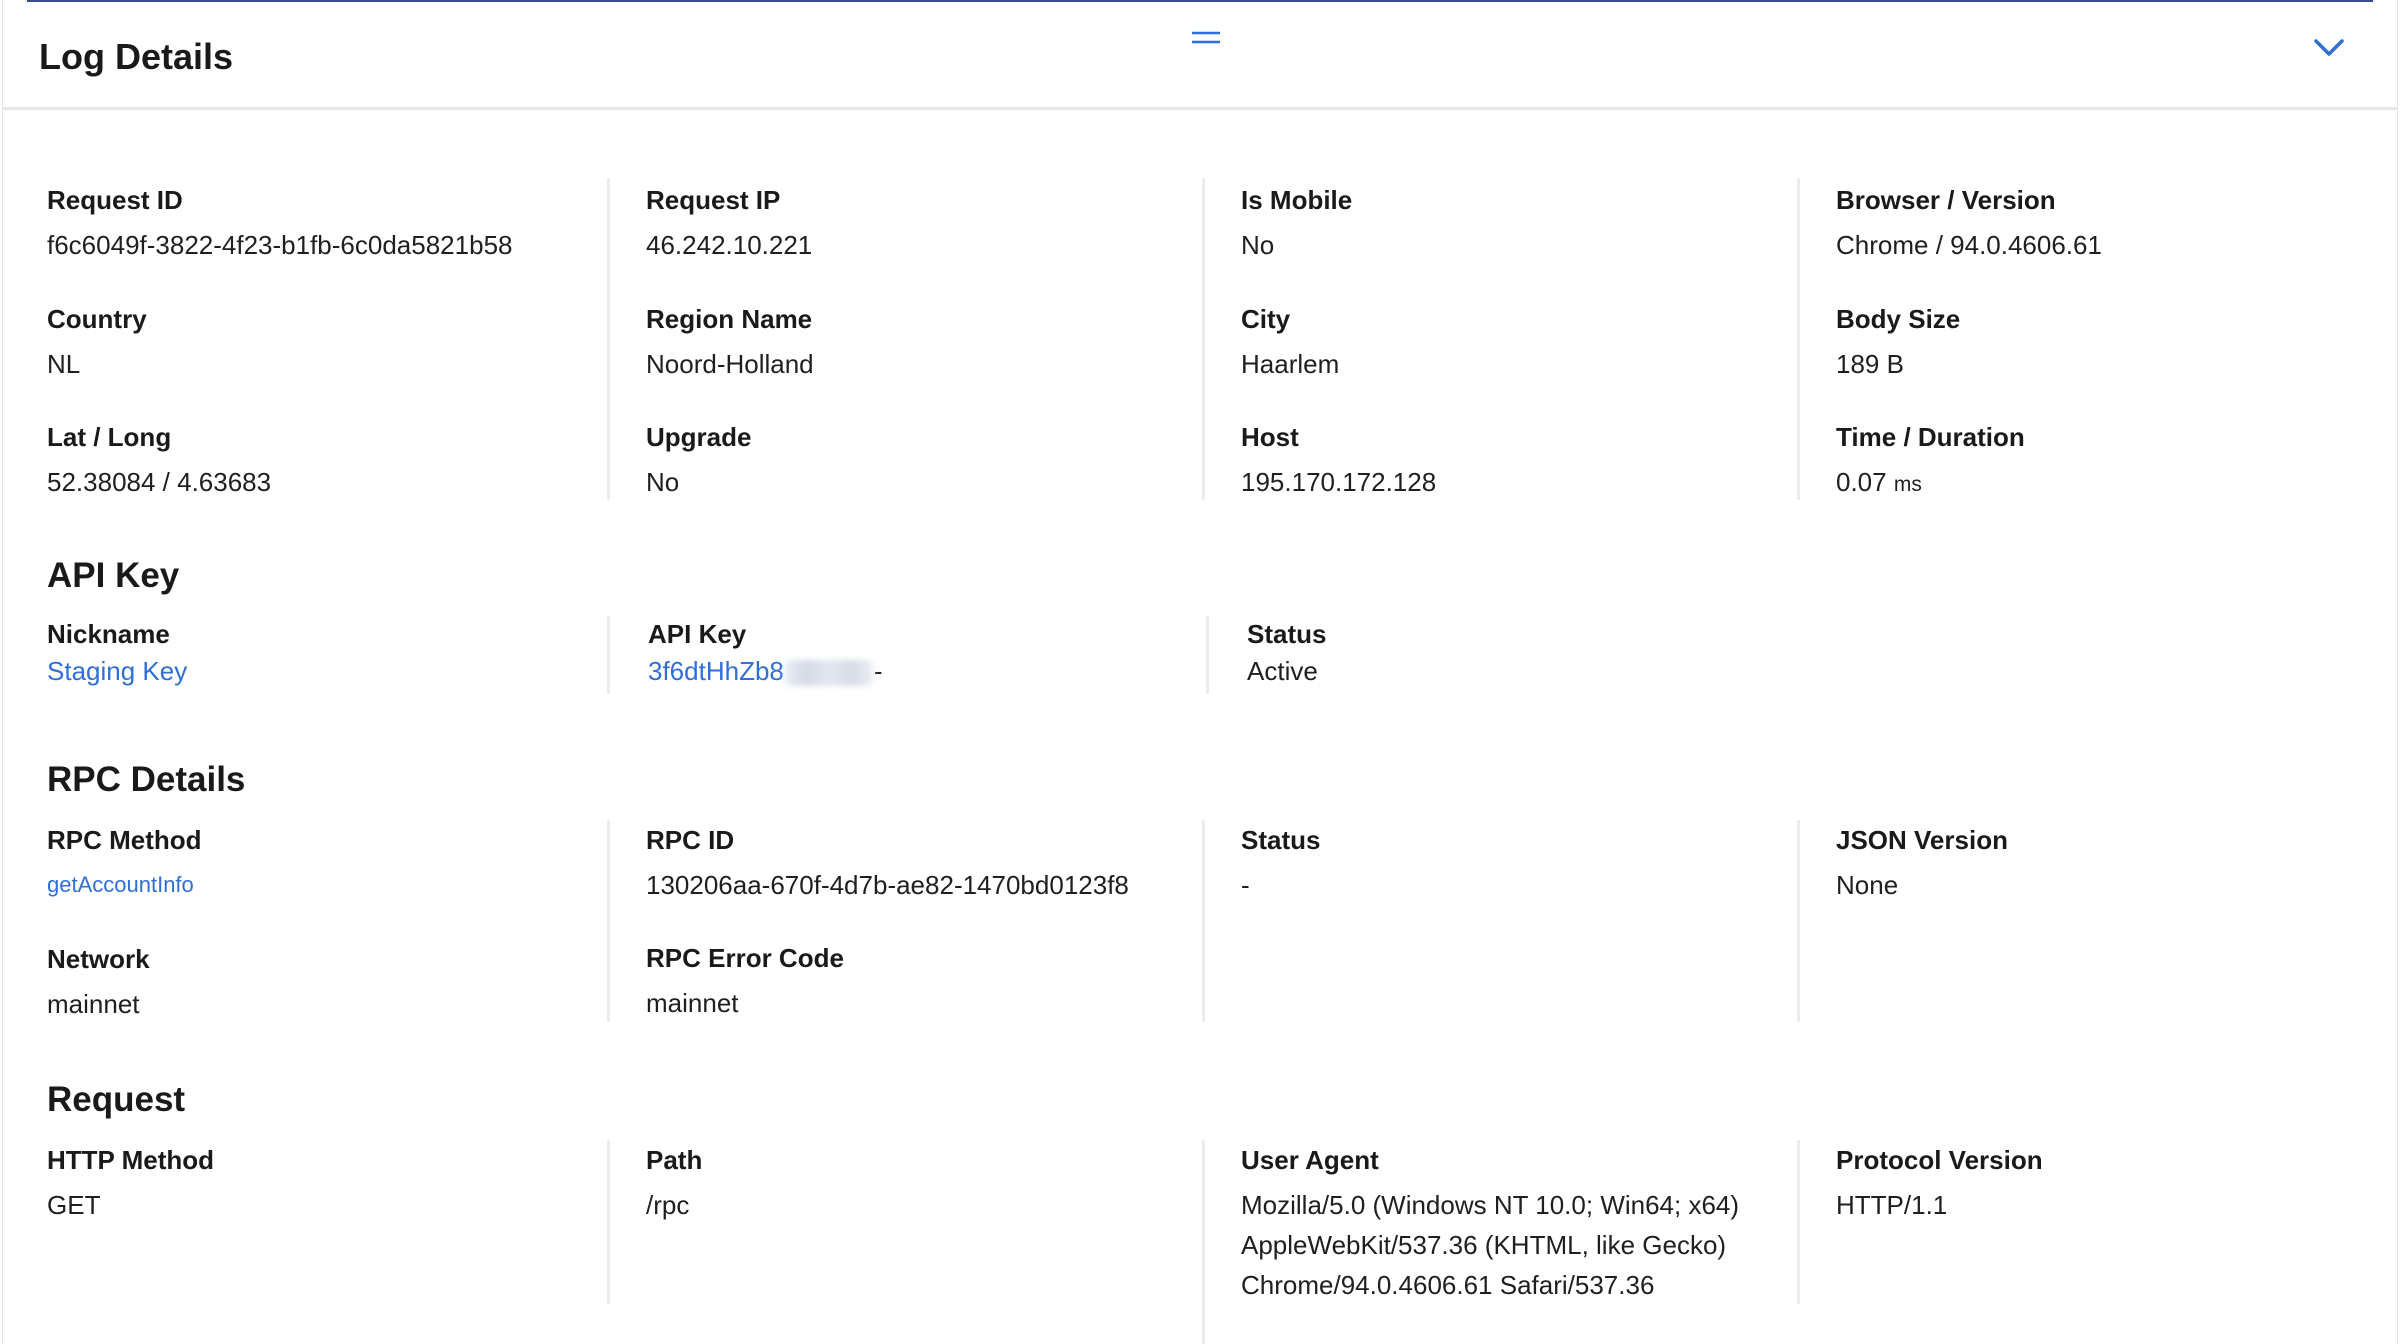 This screenshot has height=1344, width=2400. Describe the element at coordinates (1907, 484) in the screenshot. I see `duration-unit: ms` at that location.